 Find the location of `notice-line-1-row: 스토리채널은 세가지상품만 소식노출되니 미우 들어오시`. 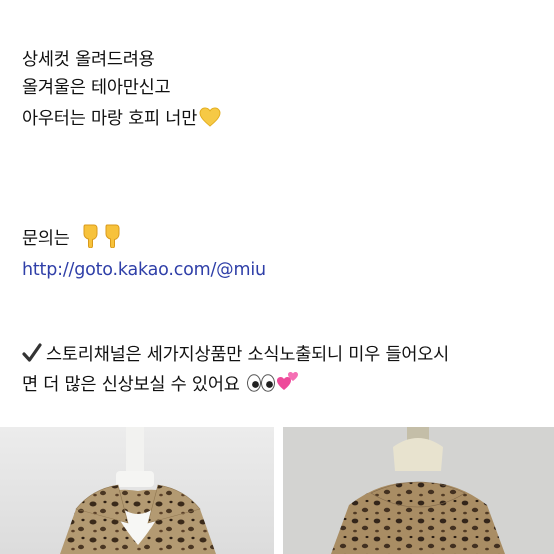

notice-line-1-row: 스토리채널은 세가지상품만 소식노출되니 미우 들어오시 is located at coordinates (235, 355).